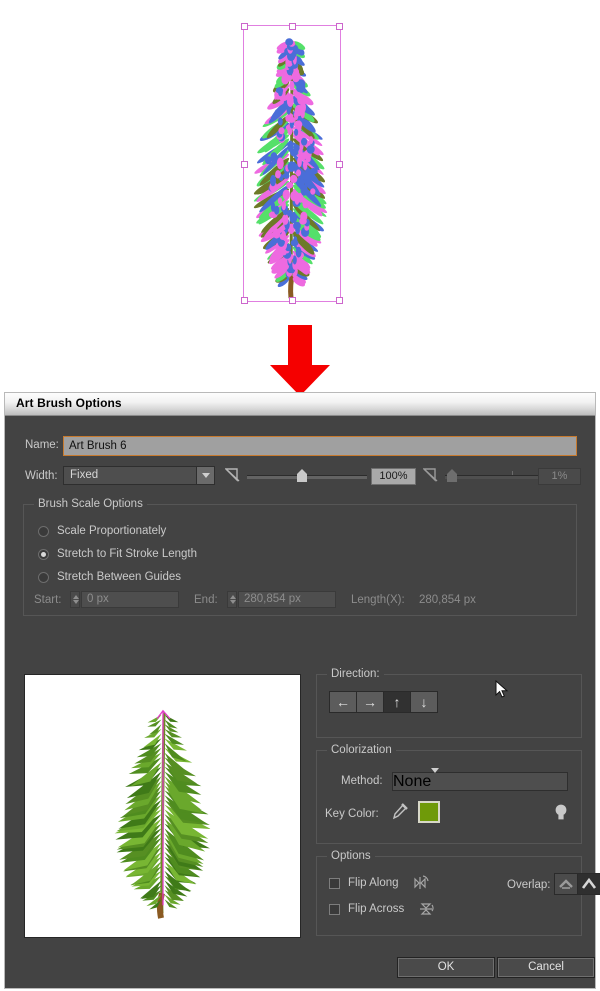 This screenshot has height=991, width=600. I want to click on selection-handle-ml, so click(244, 164).